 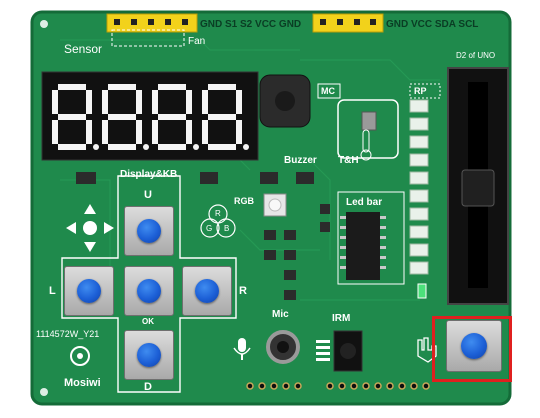 What do you see at coordinates (364, 202) in the screenshot?
I see `led-bar-label: Led bar` at bounding box center [364, 202].